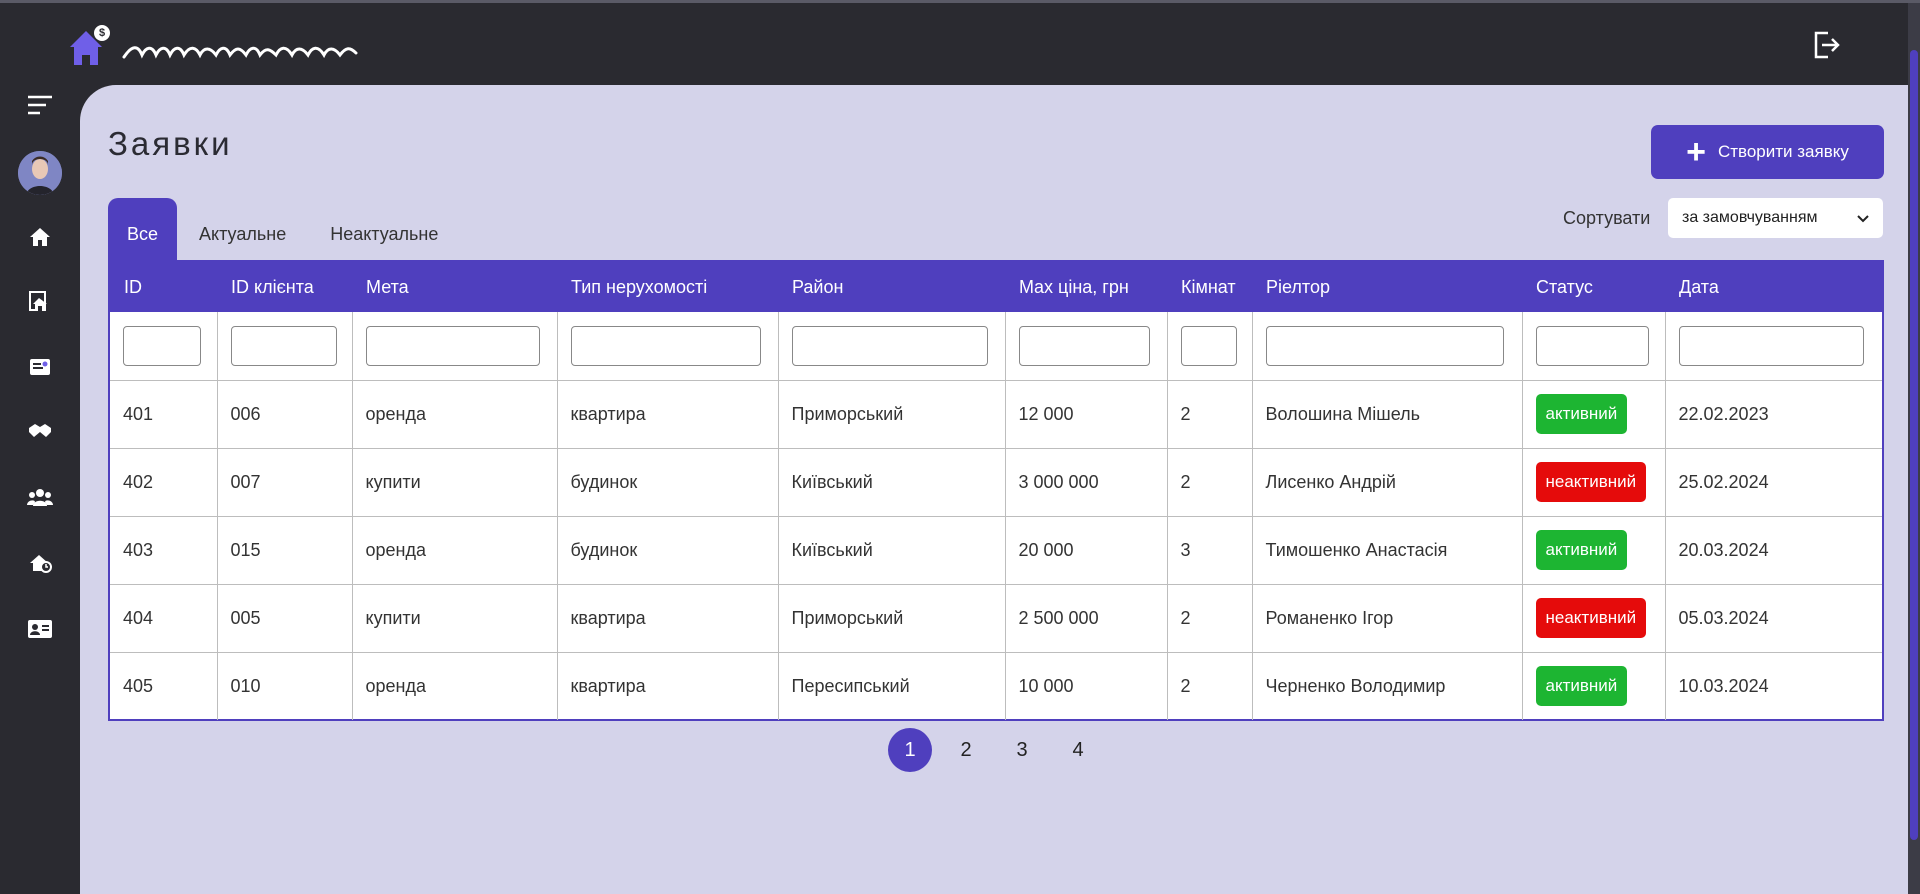 The height and width of the screenshot is (894, 1920). Describe the element at coordinates (1767, 152) in the screenshot. I see `create-request-button: + Створити заявку` at that location.